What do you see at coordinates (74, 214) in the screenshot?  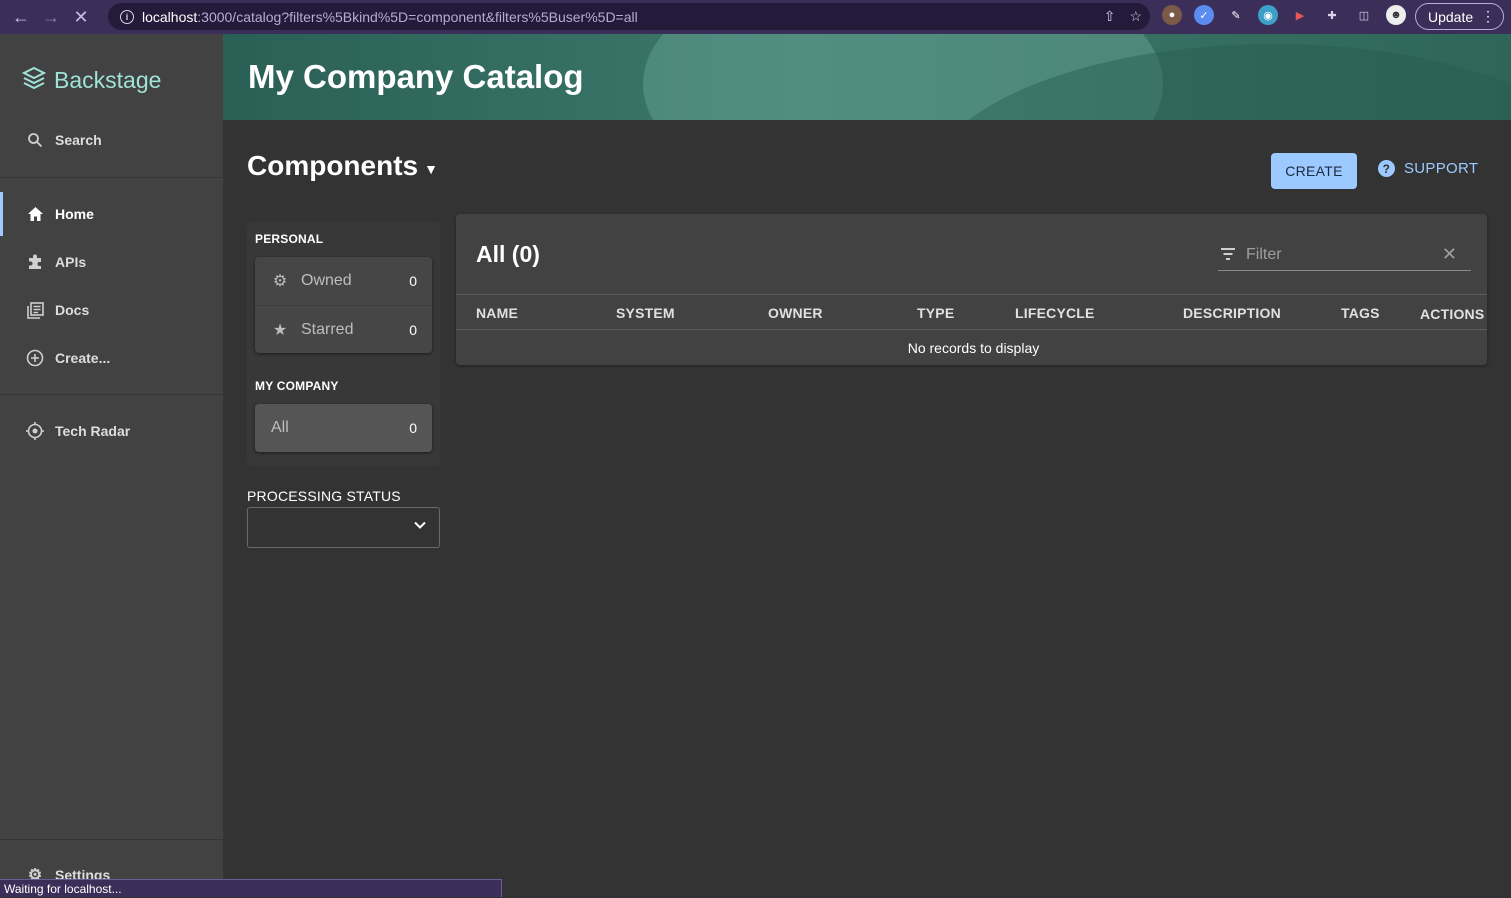 I see `sidebar-item-label: Home` at bounding box center [74, 214].